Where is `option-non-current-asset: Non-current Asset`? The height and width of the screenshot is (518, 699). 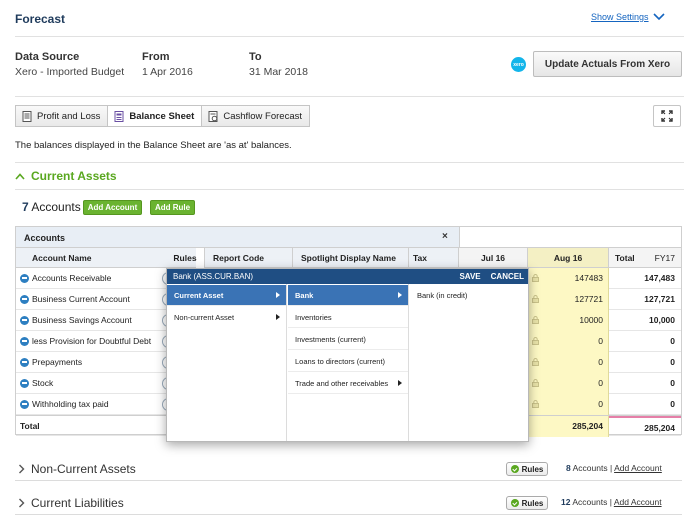
option-non-current-asset: Non-current Asset is located at coordinates (226, 317).